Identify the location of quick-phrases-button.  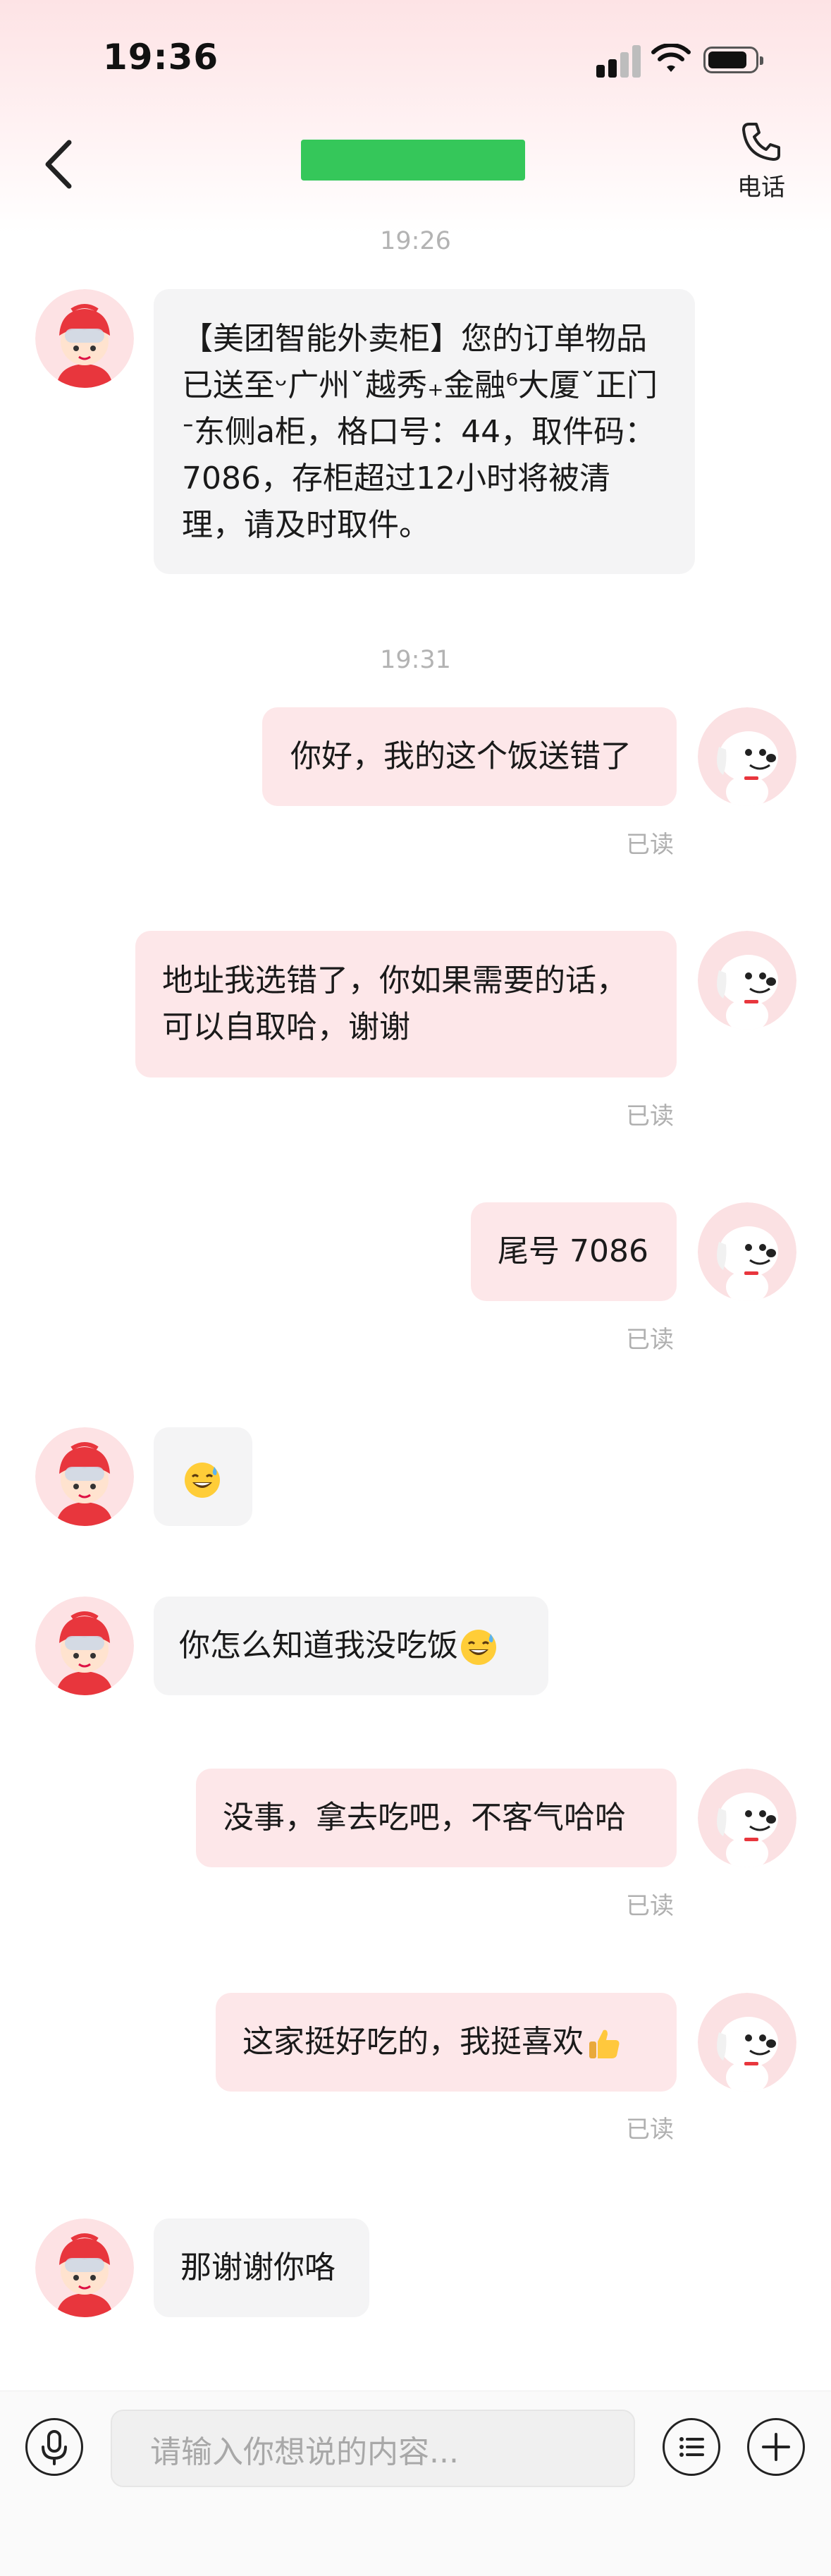
(691, 2447).